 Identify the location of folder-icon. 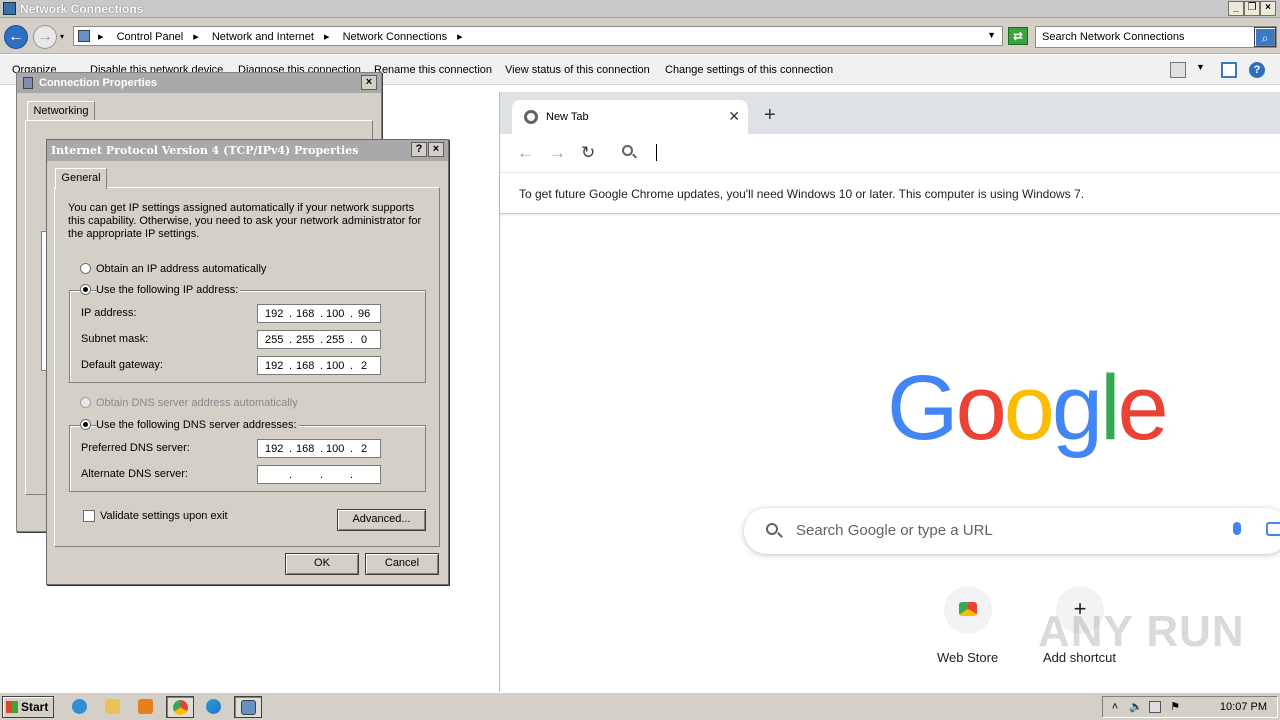
(112, 706).